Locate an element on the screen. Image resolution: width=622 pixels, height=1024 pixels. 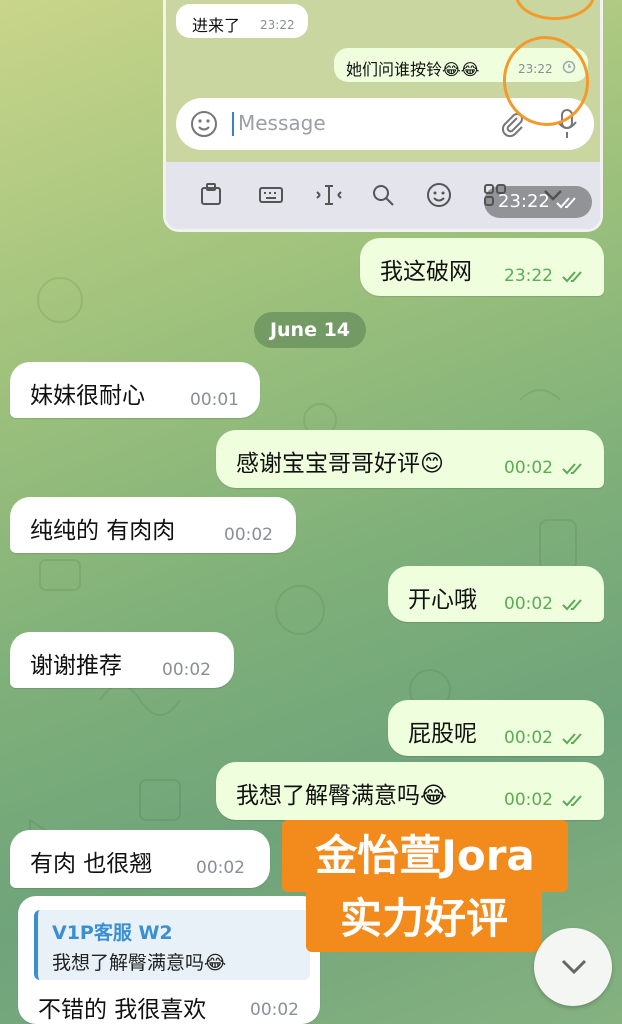
incoming-message: 妹妹很耐心 00:01 is located at coordinates (135, 390).